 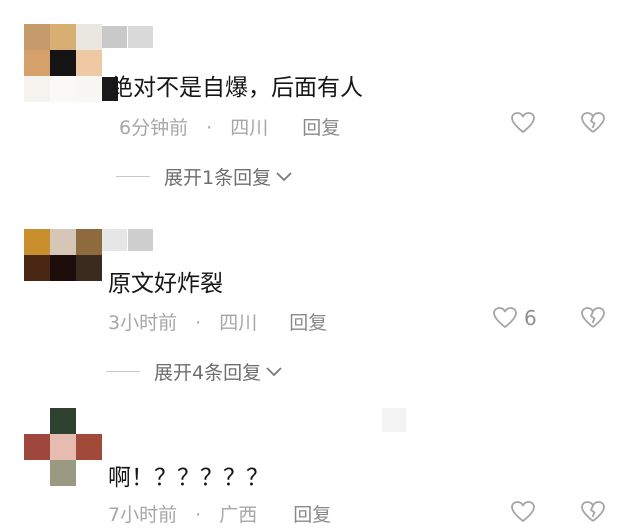 I want to click on broken-heart-icon, so click(x=593, y=511).